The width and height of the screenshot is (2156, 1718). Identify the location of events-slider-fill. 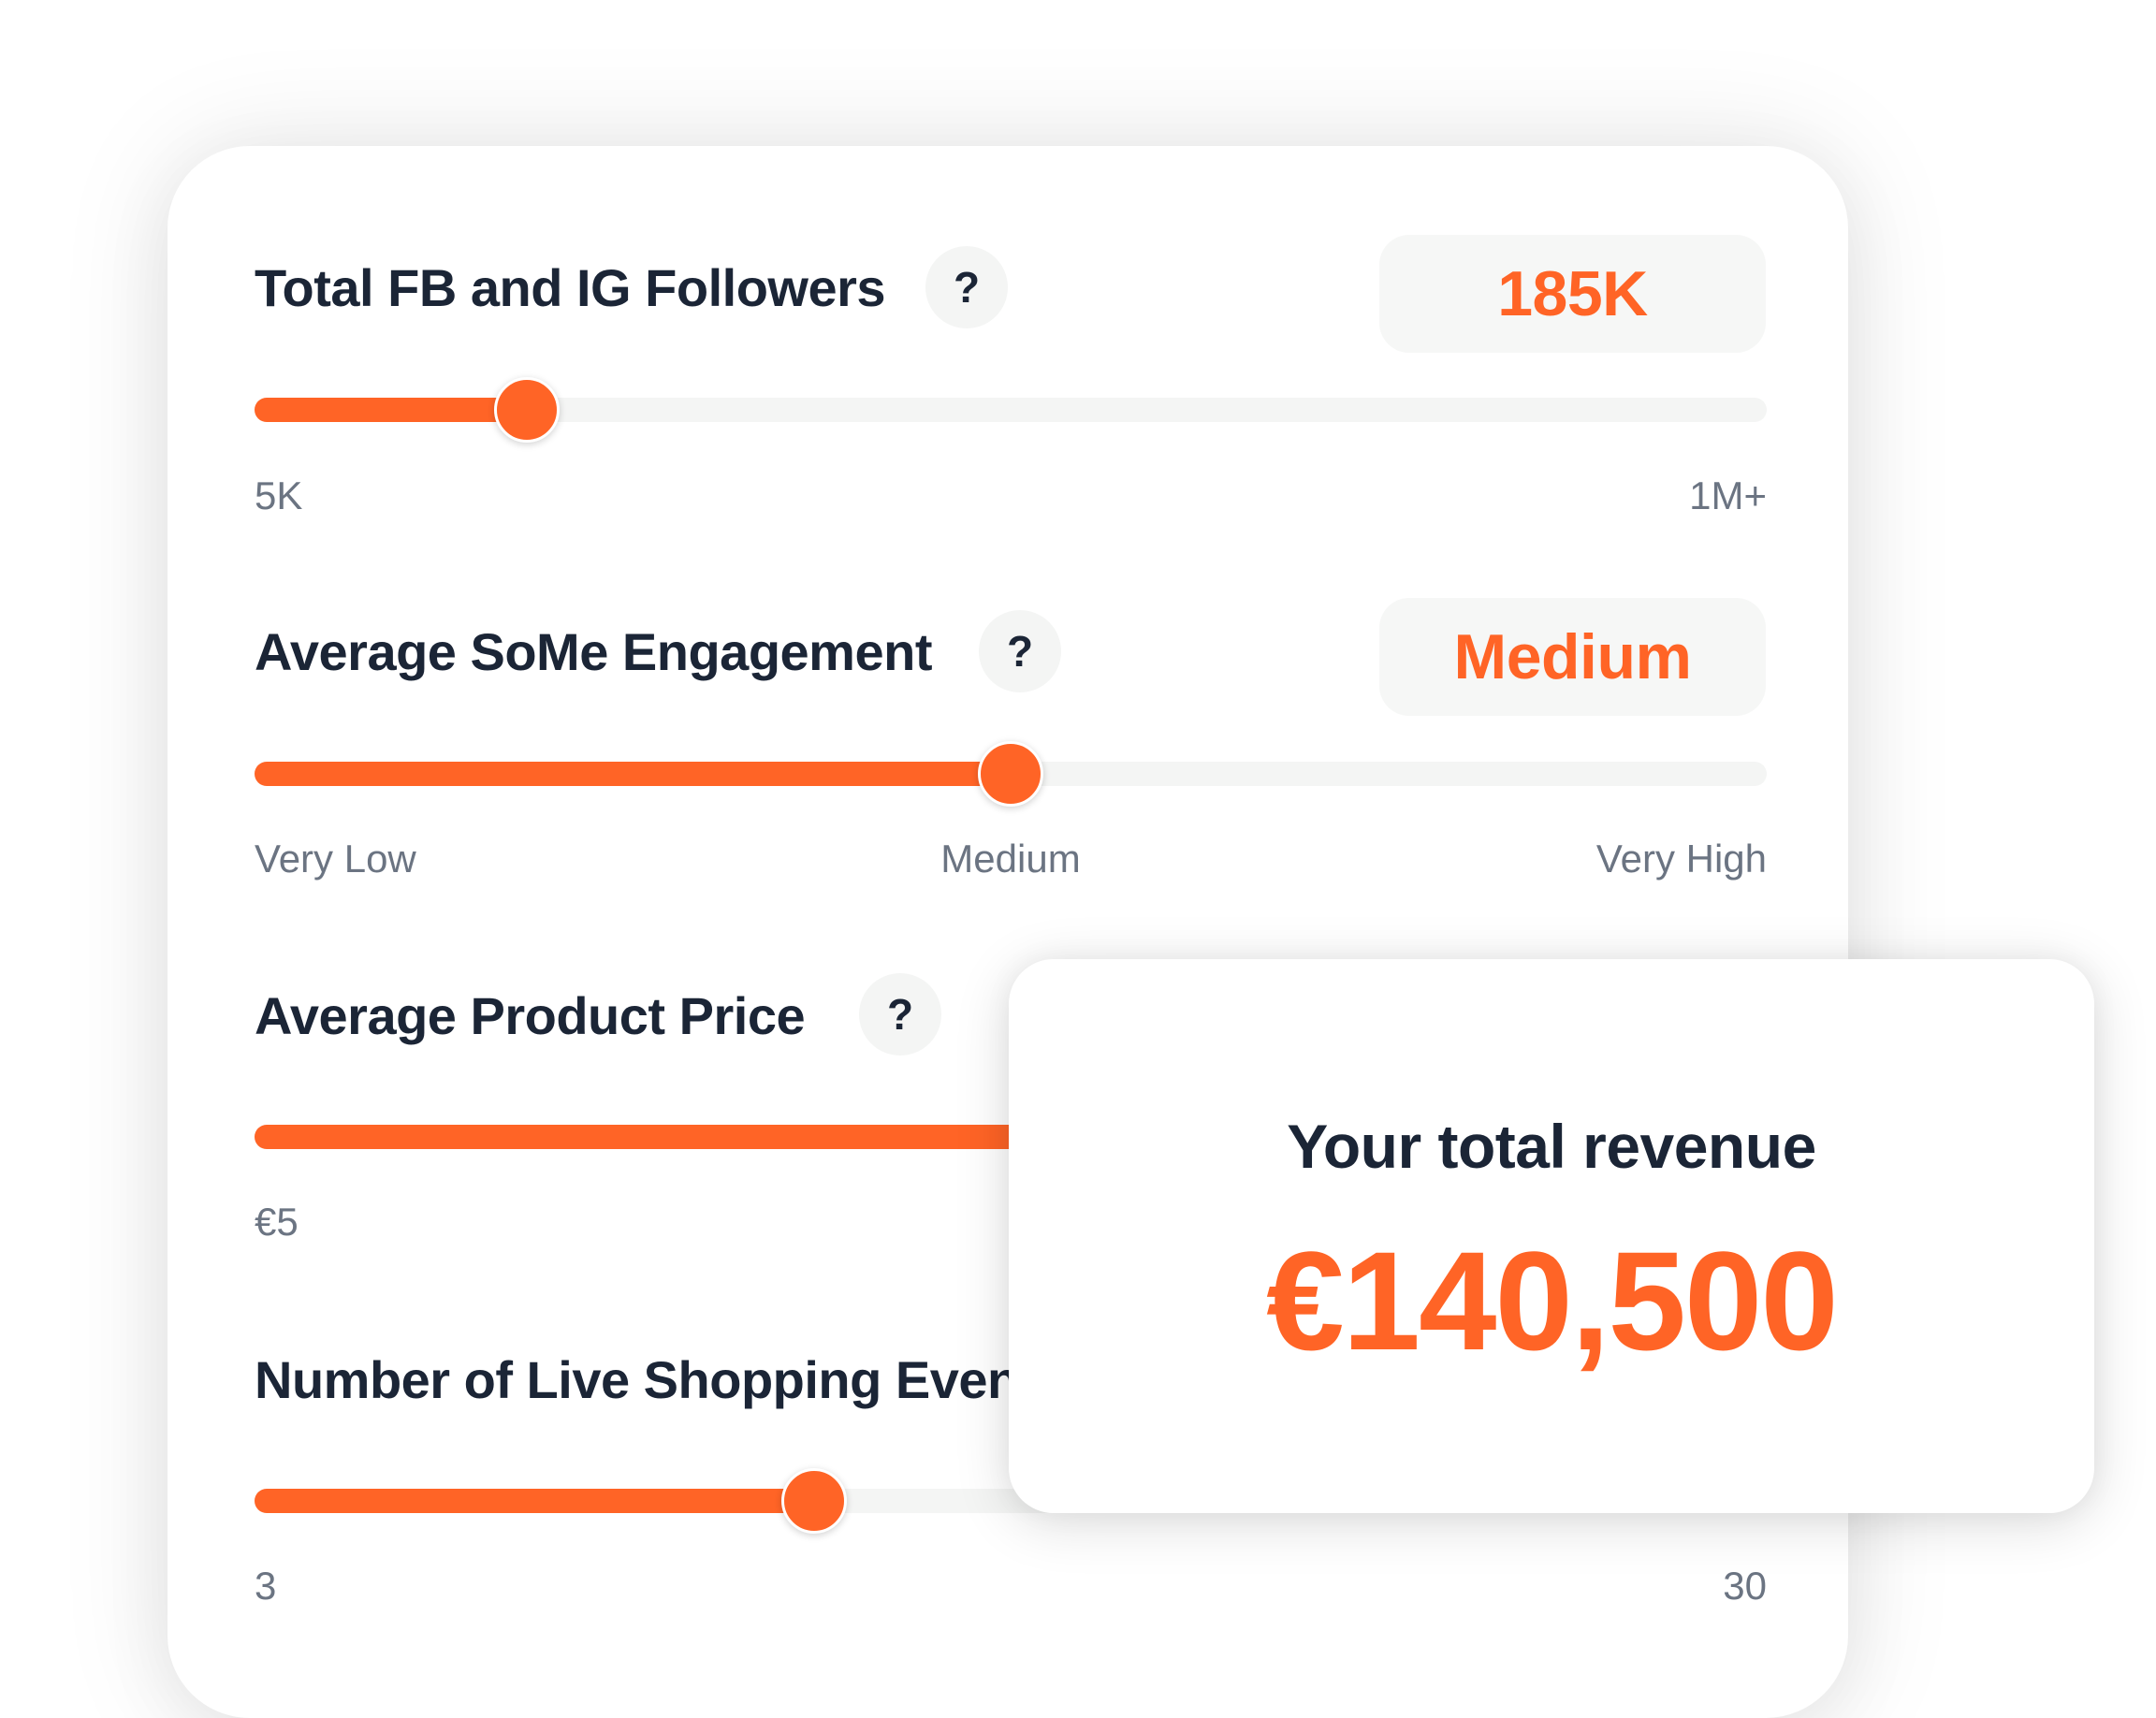
(534, 1501).